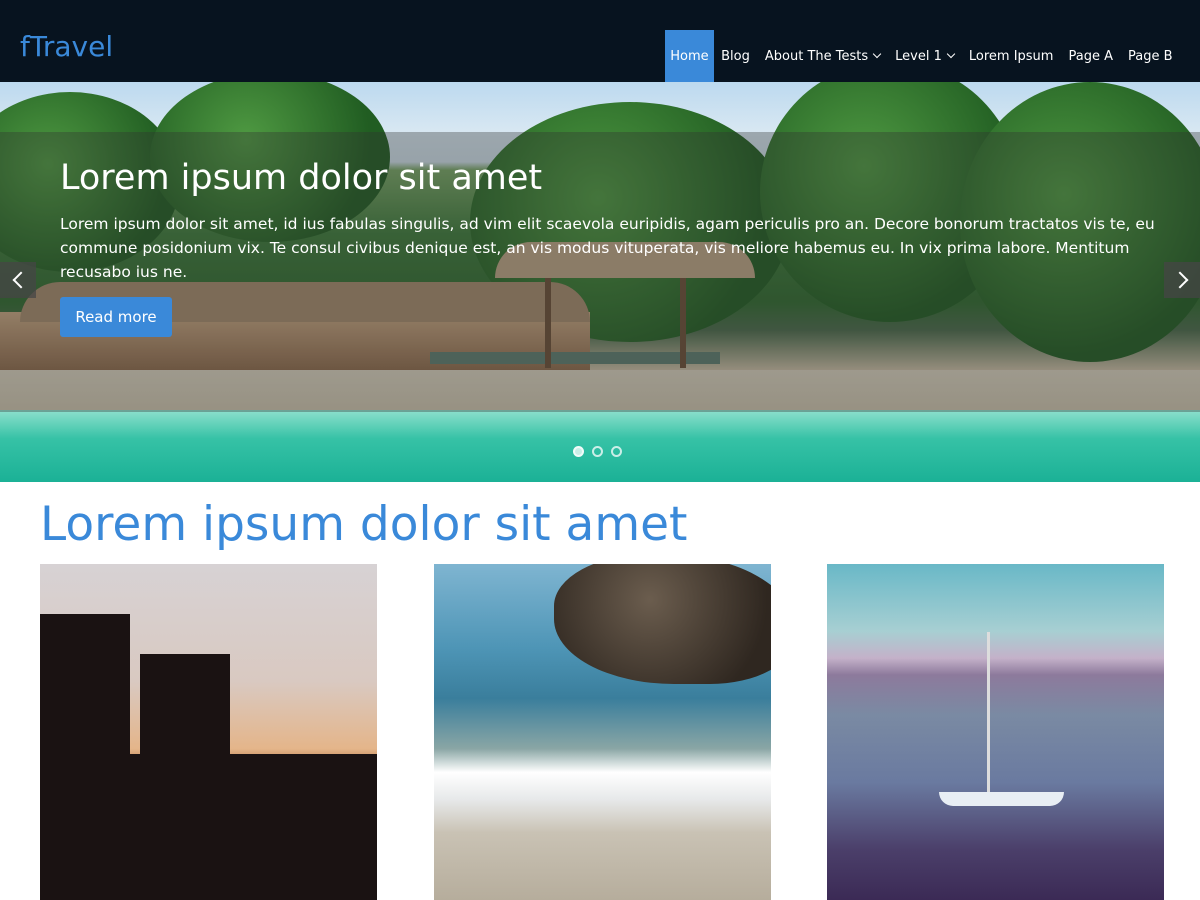 This screenshot has height=900, width=1200. What do you see at coordinates (602, 732) in the screenshot?
I see `gallery-image-beach` at bounding box center [602, 732].